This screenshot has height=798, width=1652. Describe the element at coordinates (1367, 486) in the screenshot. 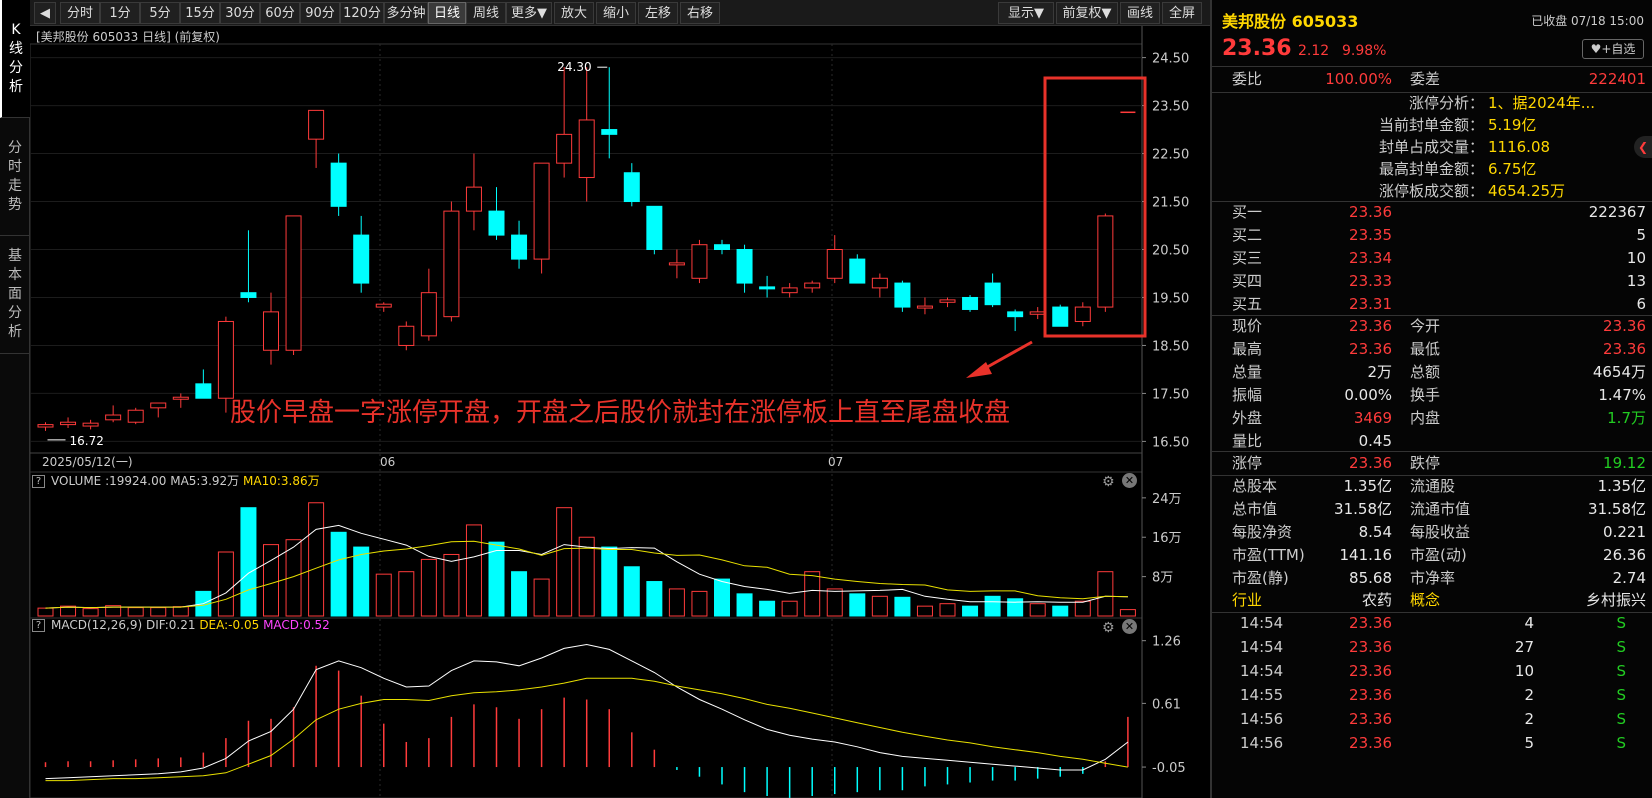

I see `fundamental-value: 1.35亿` at that location.